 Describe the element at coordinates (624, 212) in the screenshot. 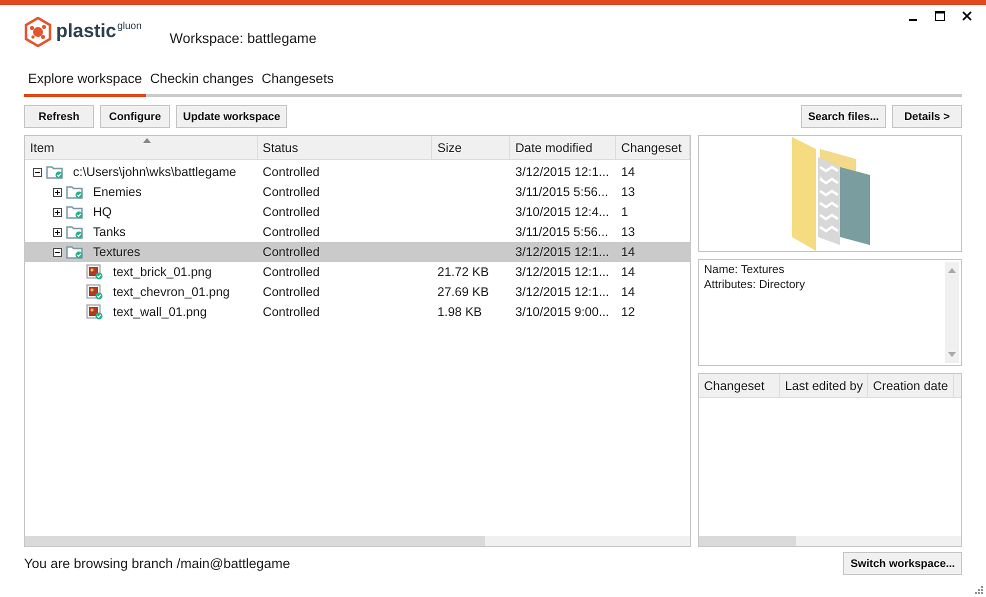

I see `changeset-text: 1` at that location.